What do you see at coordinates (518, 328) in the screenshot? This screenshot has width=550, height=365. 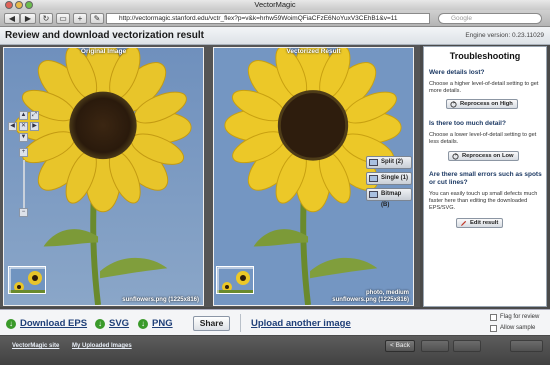 I see `allow-sample-label: Allow sample` at bounding box center [518, 328].